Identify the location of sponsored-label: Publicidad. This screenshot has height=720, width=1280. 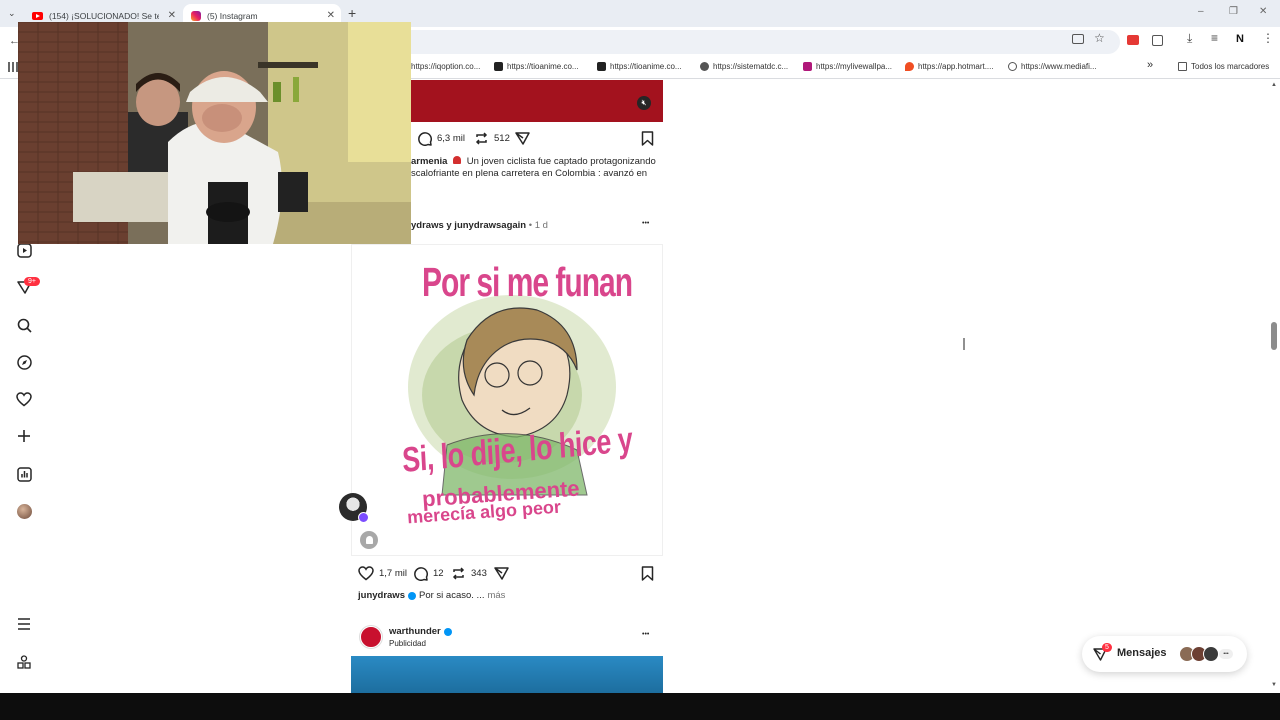
(407, 643).